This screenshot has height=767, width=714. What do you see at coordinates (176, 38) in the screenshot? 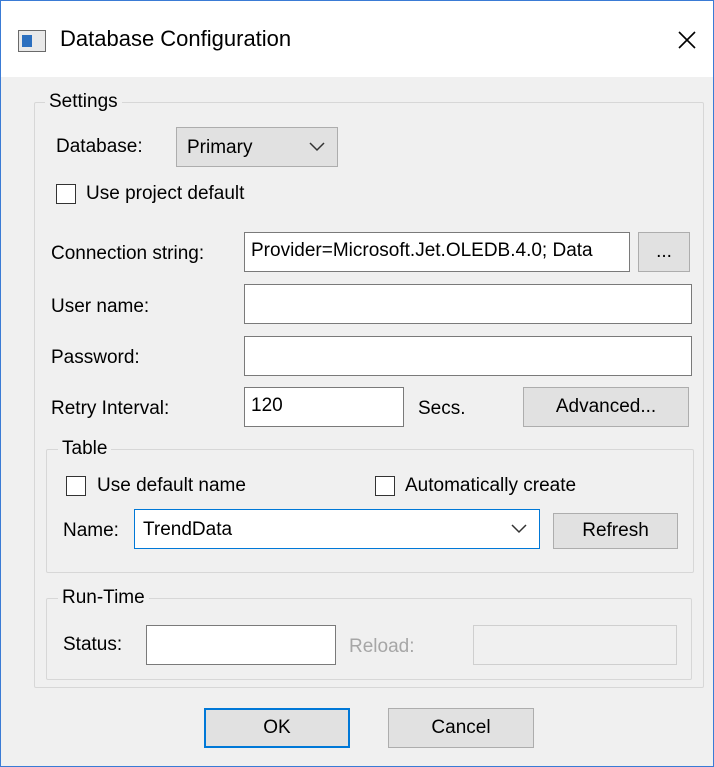
I see `window-title: Database Configuration` at bounding box center [176, 38].